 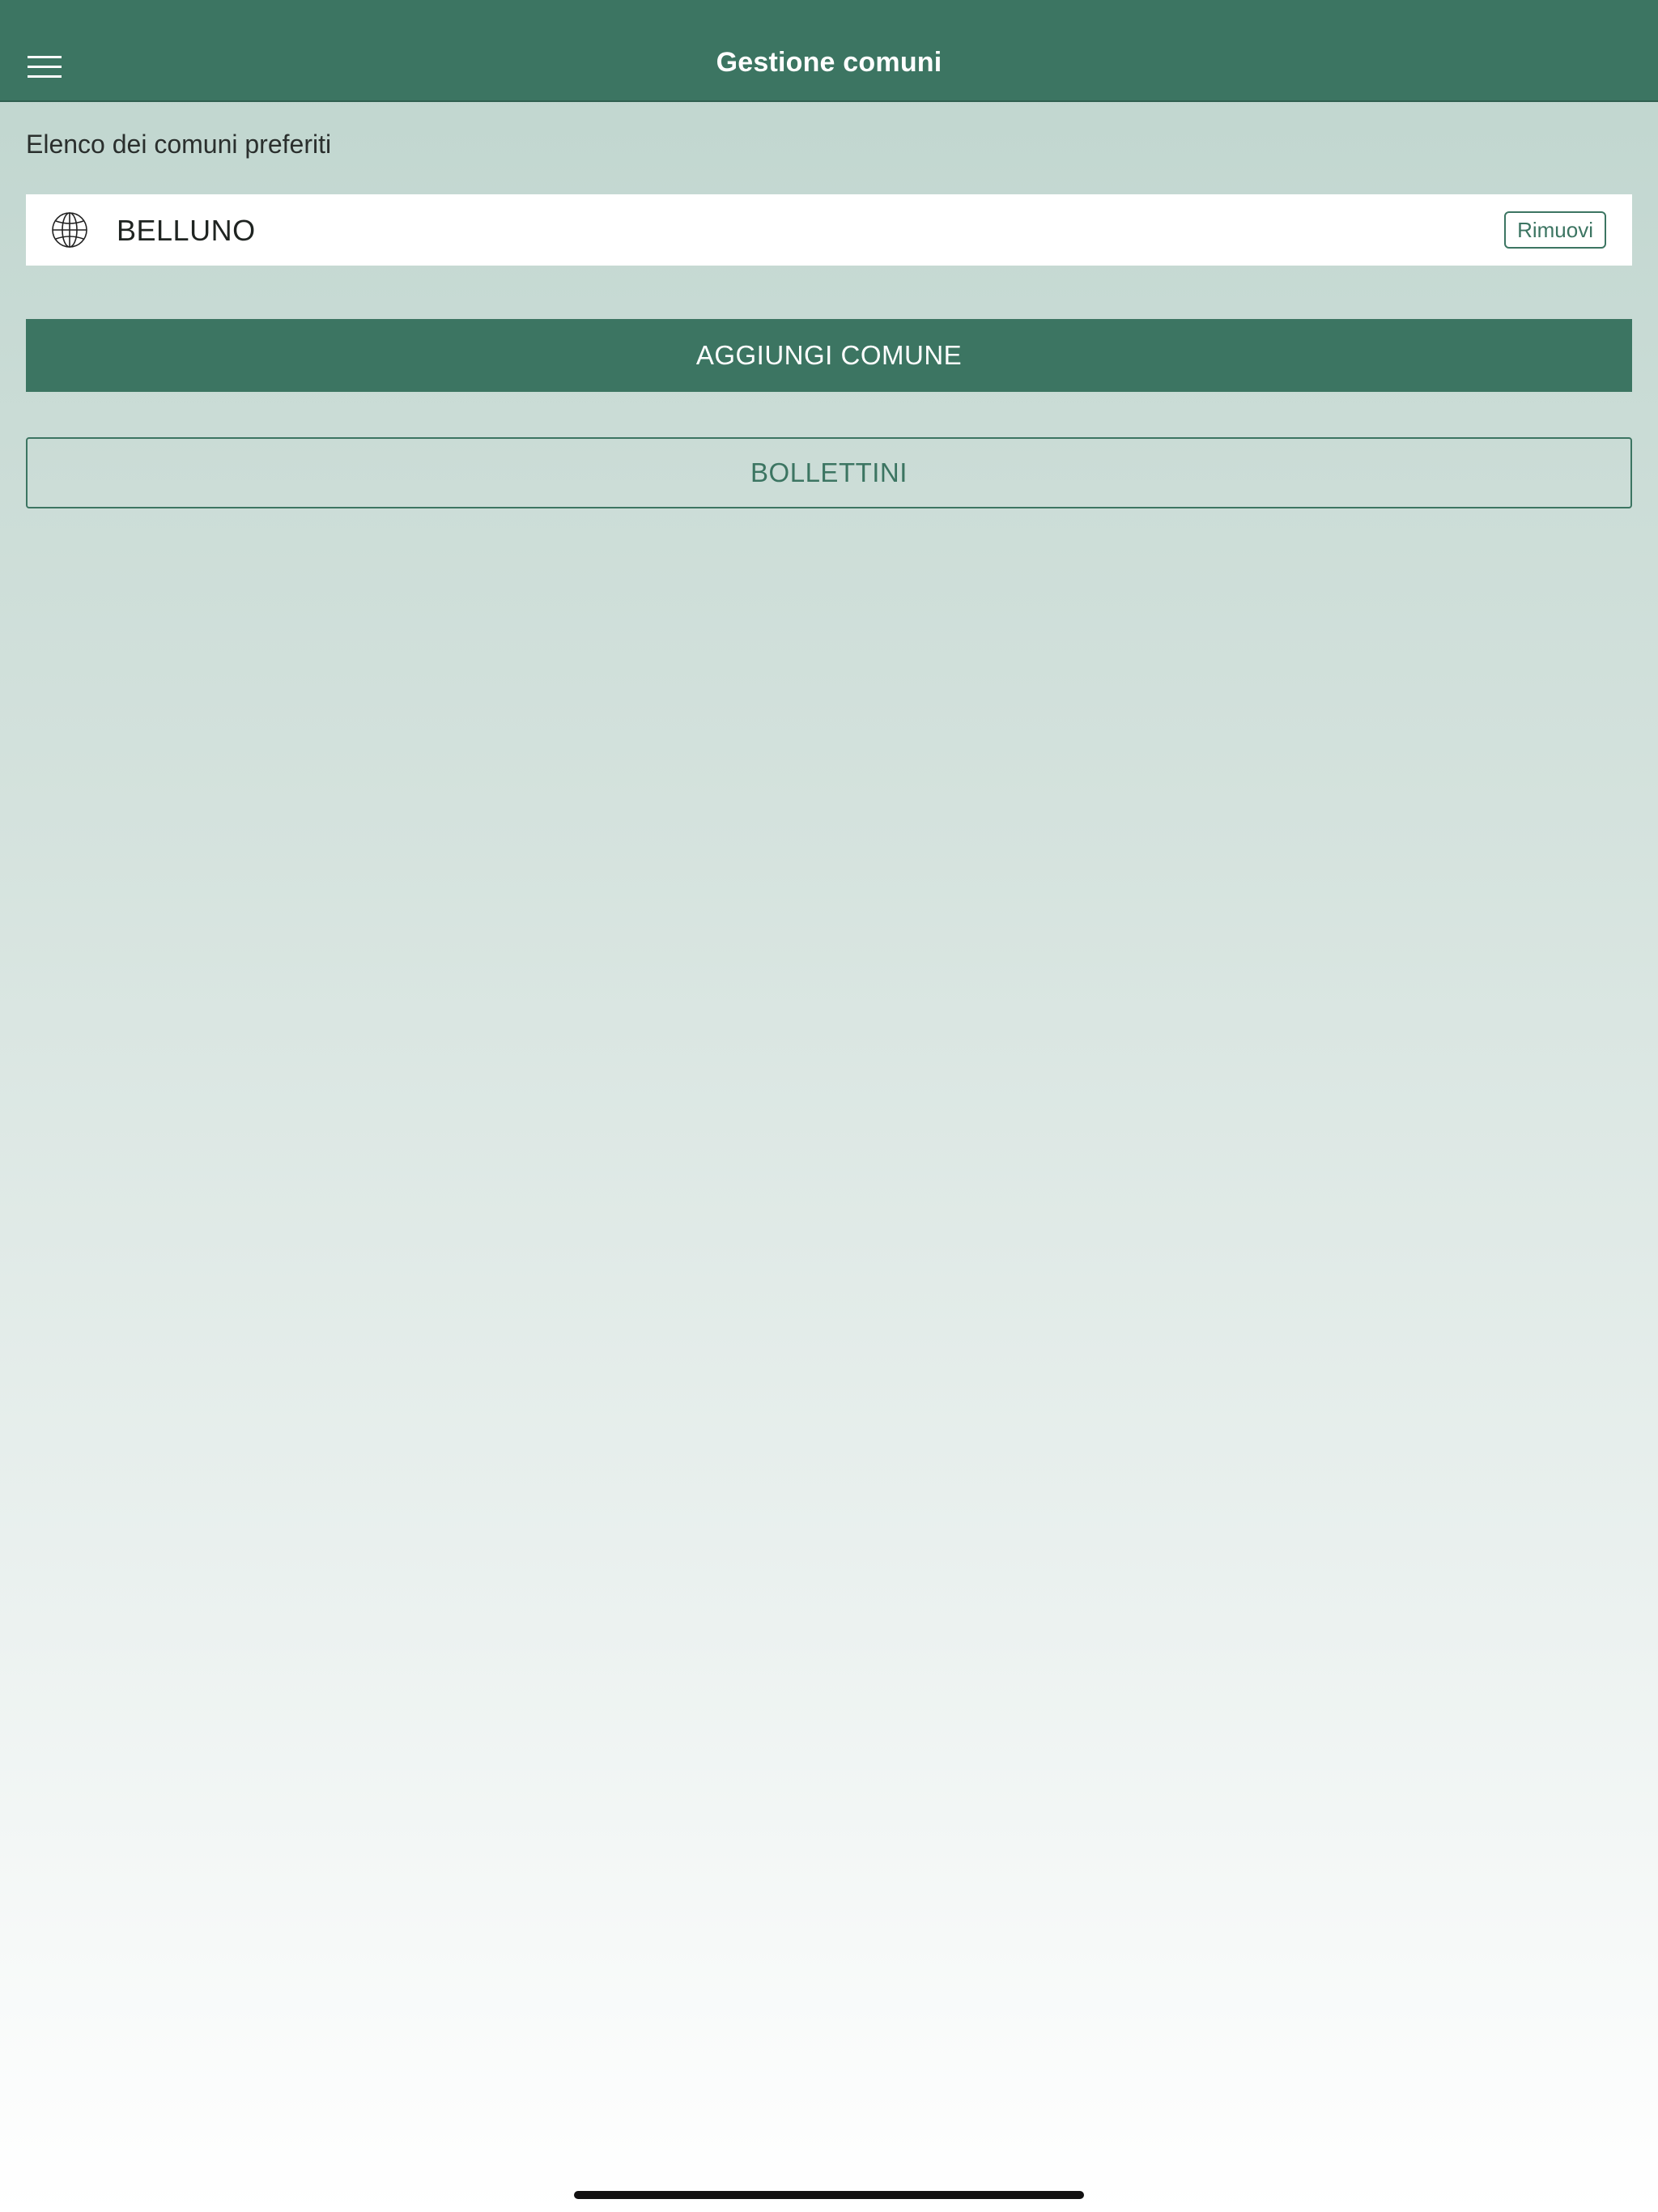 I want to click on comune-name: BELLUNO, so click(x=186, y=231).